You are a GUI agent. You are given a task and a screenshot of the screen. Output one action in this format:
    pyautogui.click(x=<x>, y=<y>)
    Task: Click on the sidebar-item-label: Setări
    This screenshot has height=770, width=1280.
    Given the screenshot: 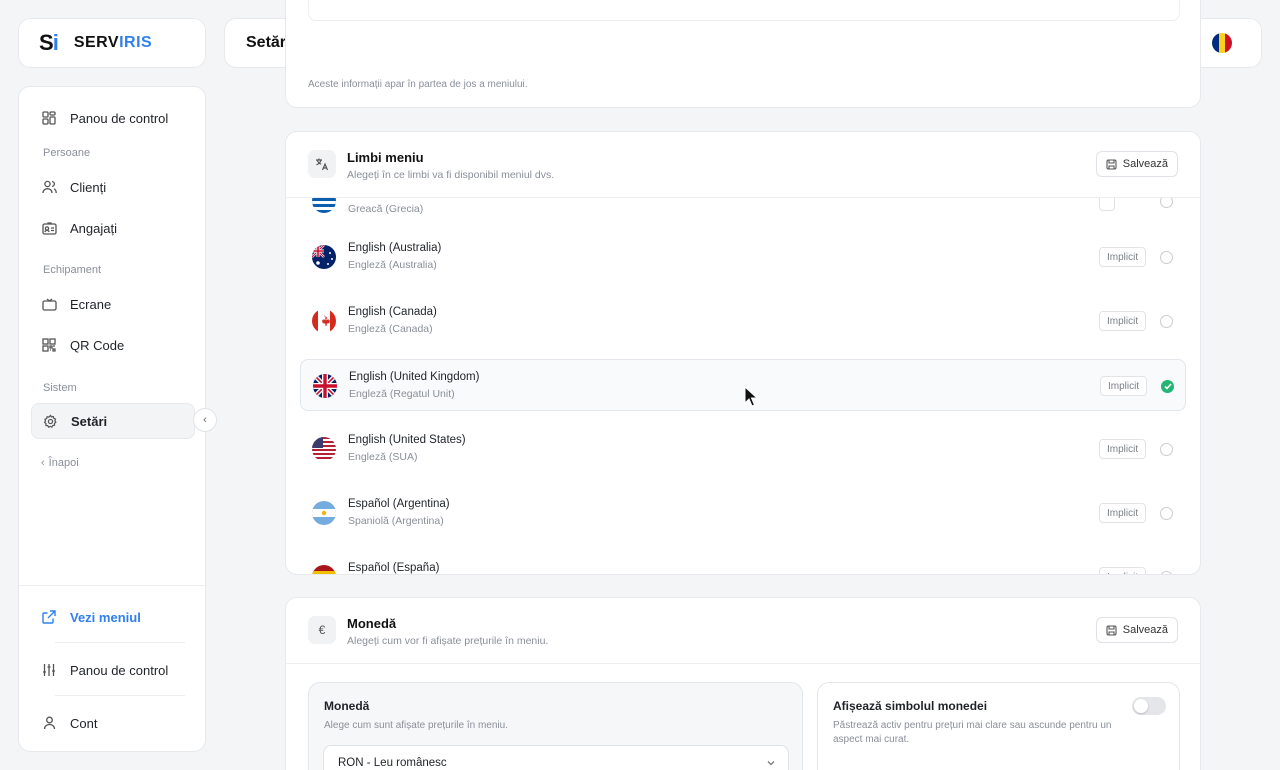 What is the action you would take?
    pyautogui.click(x=89, y=421)
    